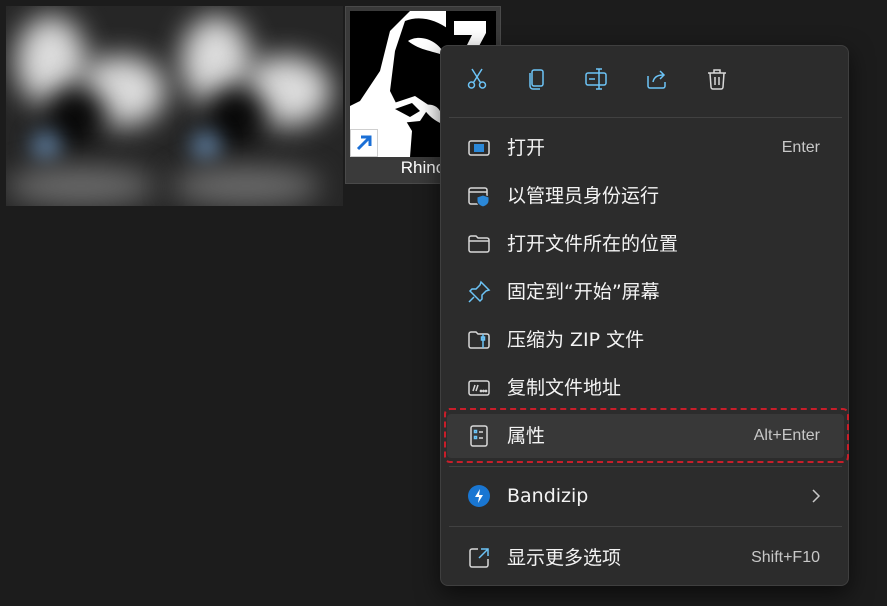 This screenshot has width=887, height=606. What do you see at coordinates (593, 244) in the screenshot?
I see `menu-item-label: 打开文件所在的位置` at bounding box center [593, 244].